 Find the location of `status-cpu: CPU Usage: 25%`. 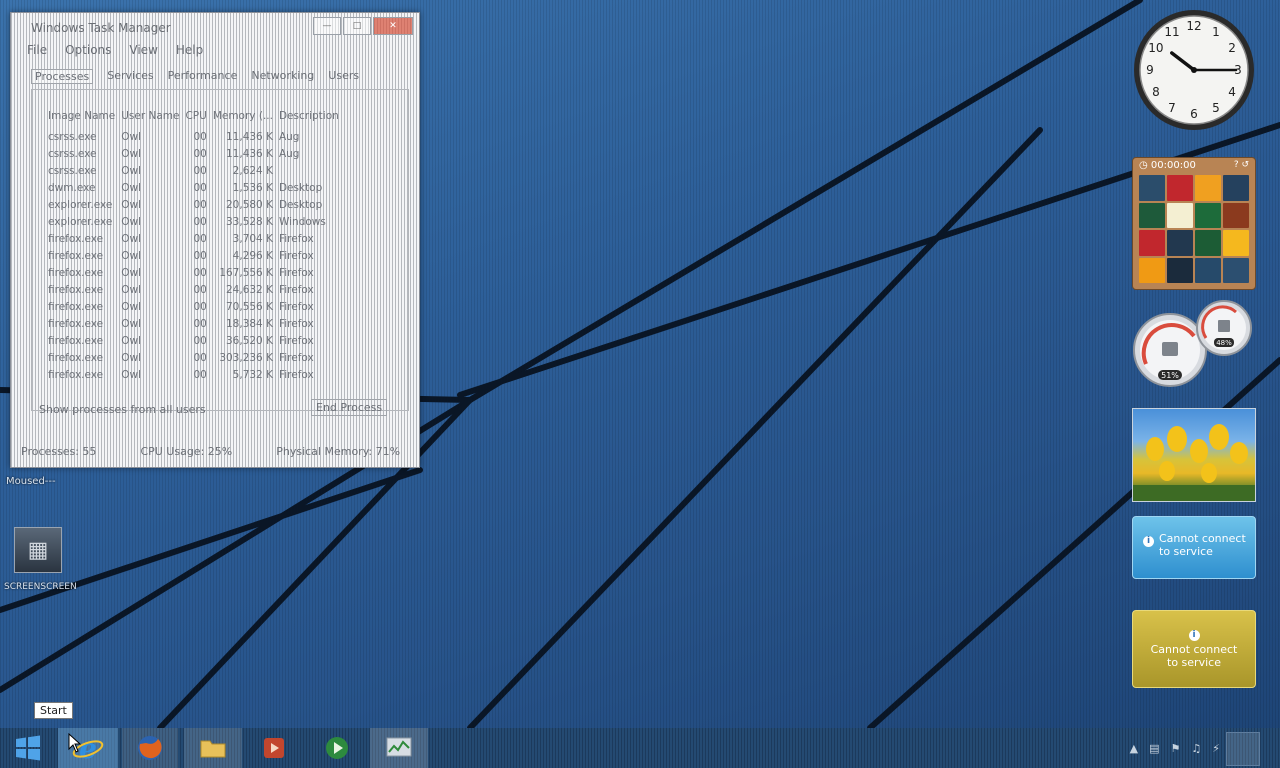

status-cpu: CPU Usage: 25% is located at coordinates (186, 451).